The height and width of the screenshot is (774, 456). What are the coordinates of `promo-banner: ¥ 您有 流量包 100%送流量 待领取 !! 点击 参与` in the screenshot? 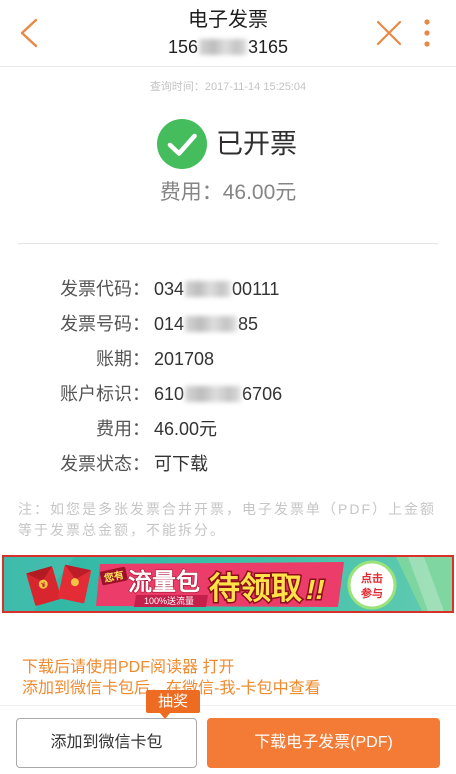 It's located at (228, 584).